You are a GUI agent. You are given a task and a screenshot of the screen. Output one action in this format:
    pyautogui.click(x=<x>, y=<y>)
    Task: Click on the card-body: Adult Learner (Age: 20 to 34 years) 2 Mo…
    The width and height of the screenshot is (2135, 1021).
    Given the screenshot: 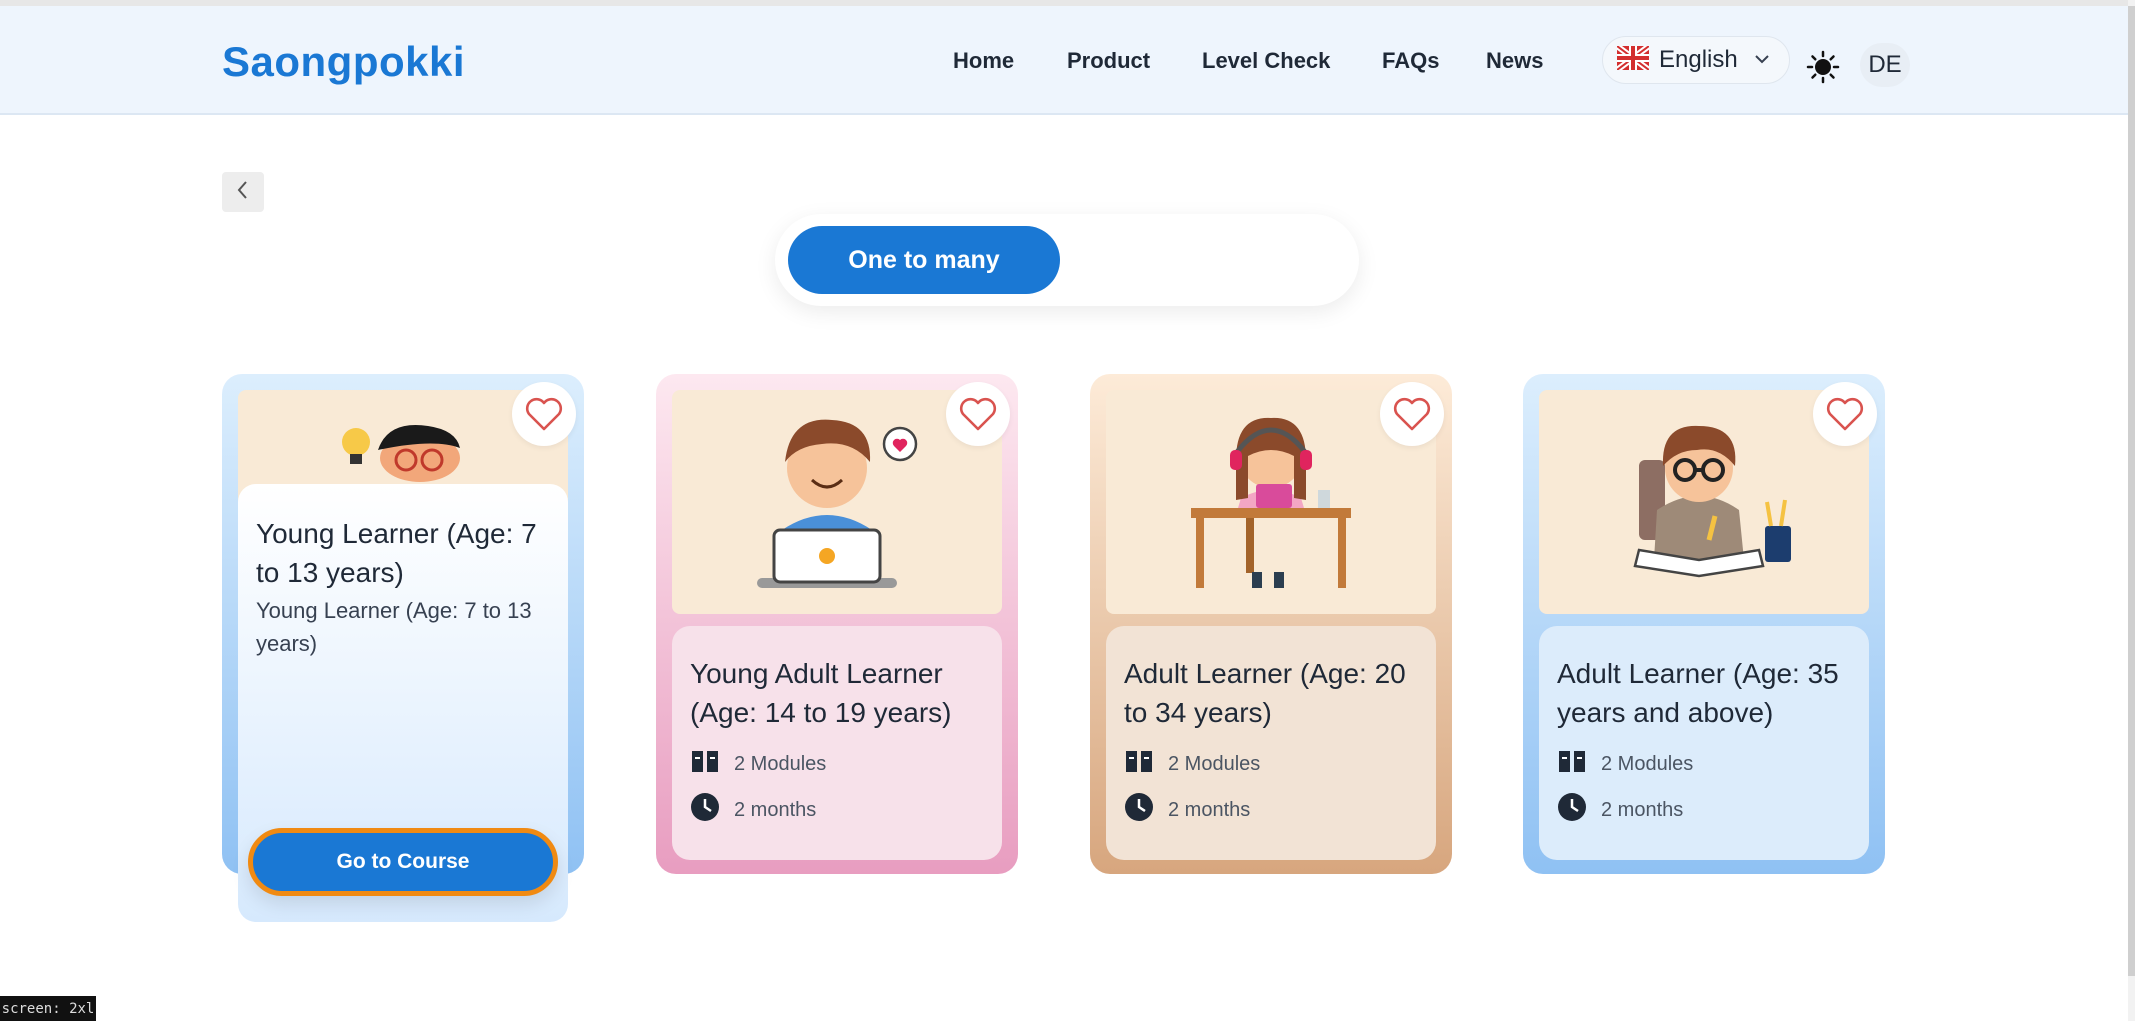 What is the action you would take?
    pyautogui.click(x=1271, y=743)
    